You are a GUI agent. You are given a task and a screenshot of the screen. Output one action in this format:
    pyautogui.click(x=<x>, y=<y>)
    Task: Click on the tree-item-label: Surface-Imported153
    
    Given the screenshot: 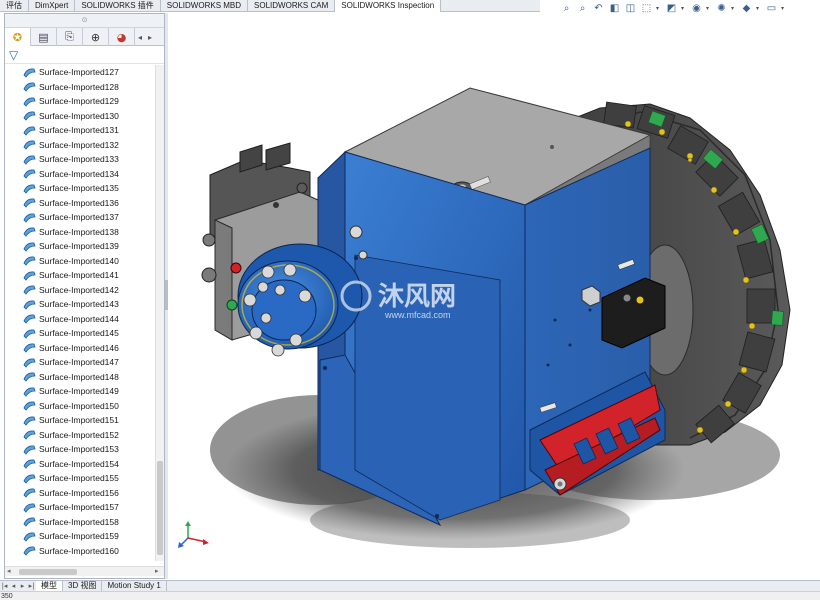 What is the action you would take?
    pyautogui.click(x=79, y=449)
    